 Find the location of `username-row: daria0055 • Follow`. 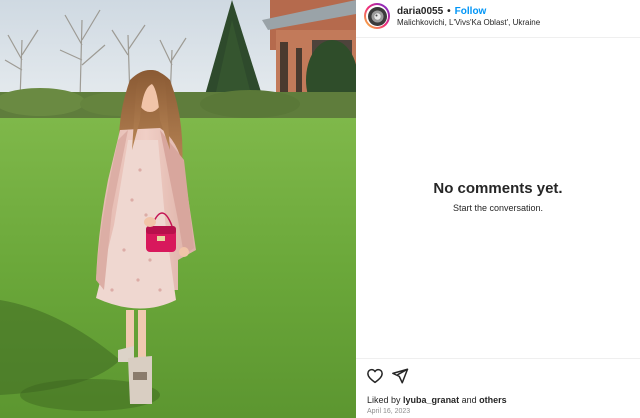

username-row: daria0055 • Follow is located at coordinates (441, 11).